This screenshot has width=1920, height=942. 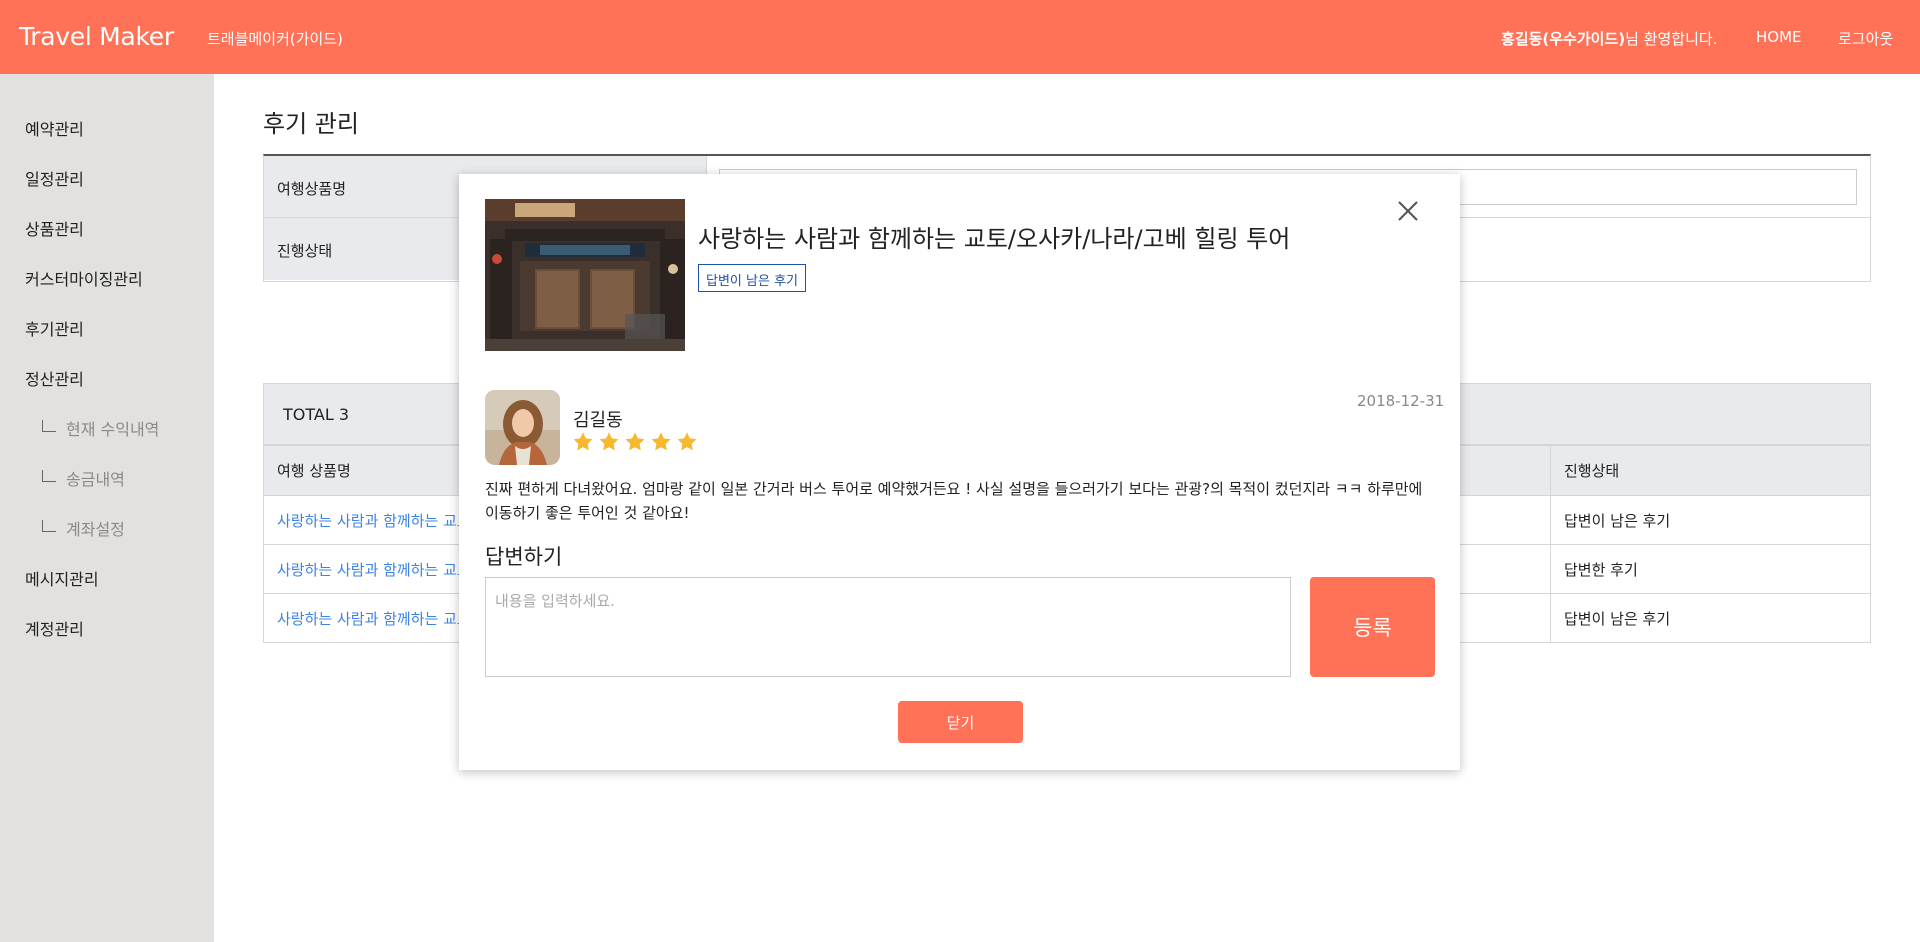 What do you see at coordinates (752, 278) in the screenshot?
I see `status-badge: 답변이 남은 후기` at bounding box center [752, 278].